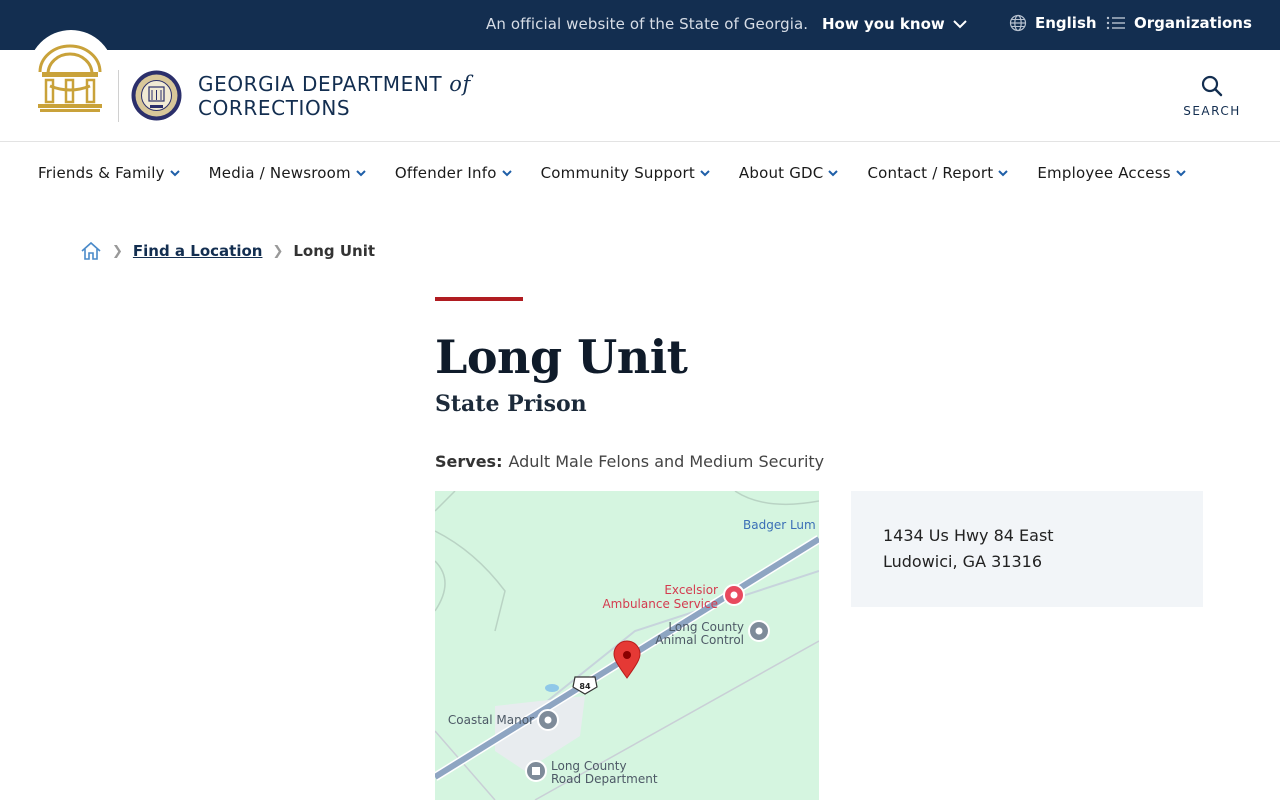 The width and height of the screenshot is (1280, 800). What do you see at coordinates (460, 84) in the screenshot?
I see `agency-name-of: of` at bounding box center [460, 84].